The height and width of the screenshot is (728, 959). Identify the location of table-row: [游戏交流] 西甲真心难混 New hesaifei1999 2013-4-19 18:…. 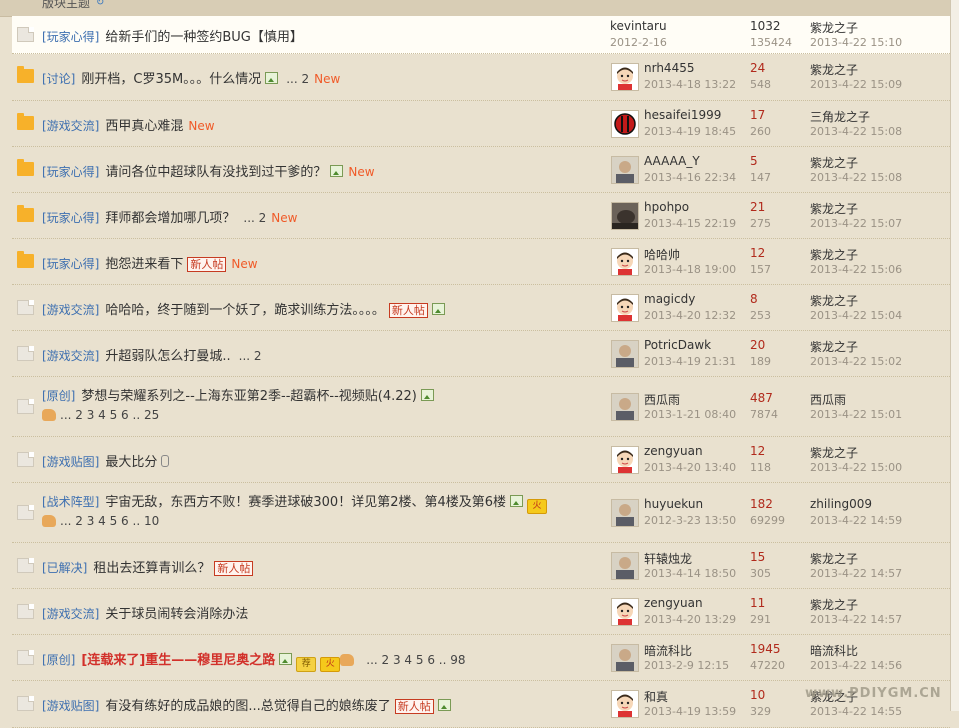
(481, 124).